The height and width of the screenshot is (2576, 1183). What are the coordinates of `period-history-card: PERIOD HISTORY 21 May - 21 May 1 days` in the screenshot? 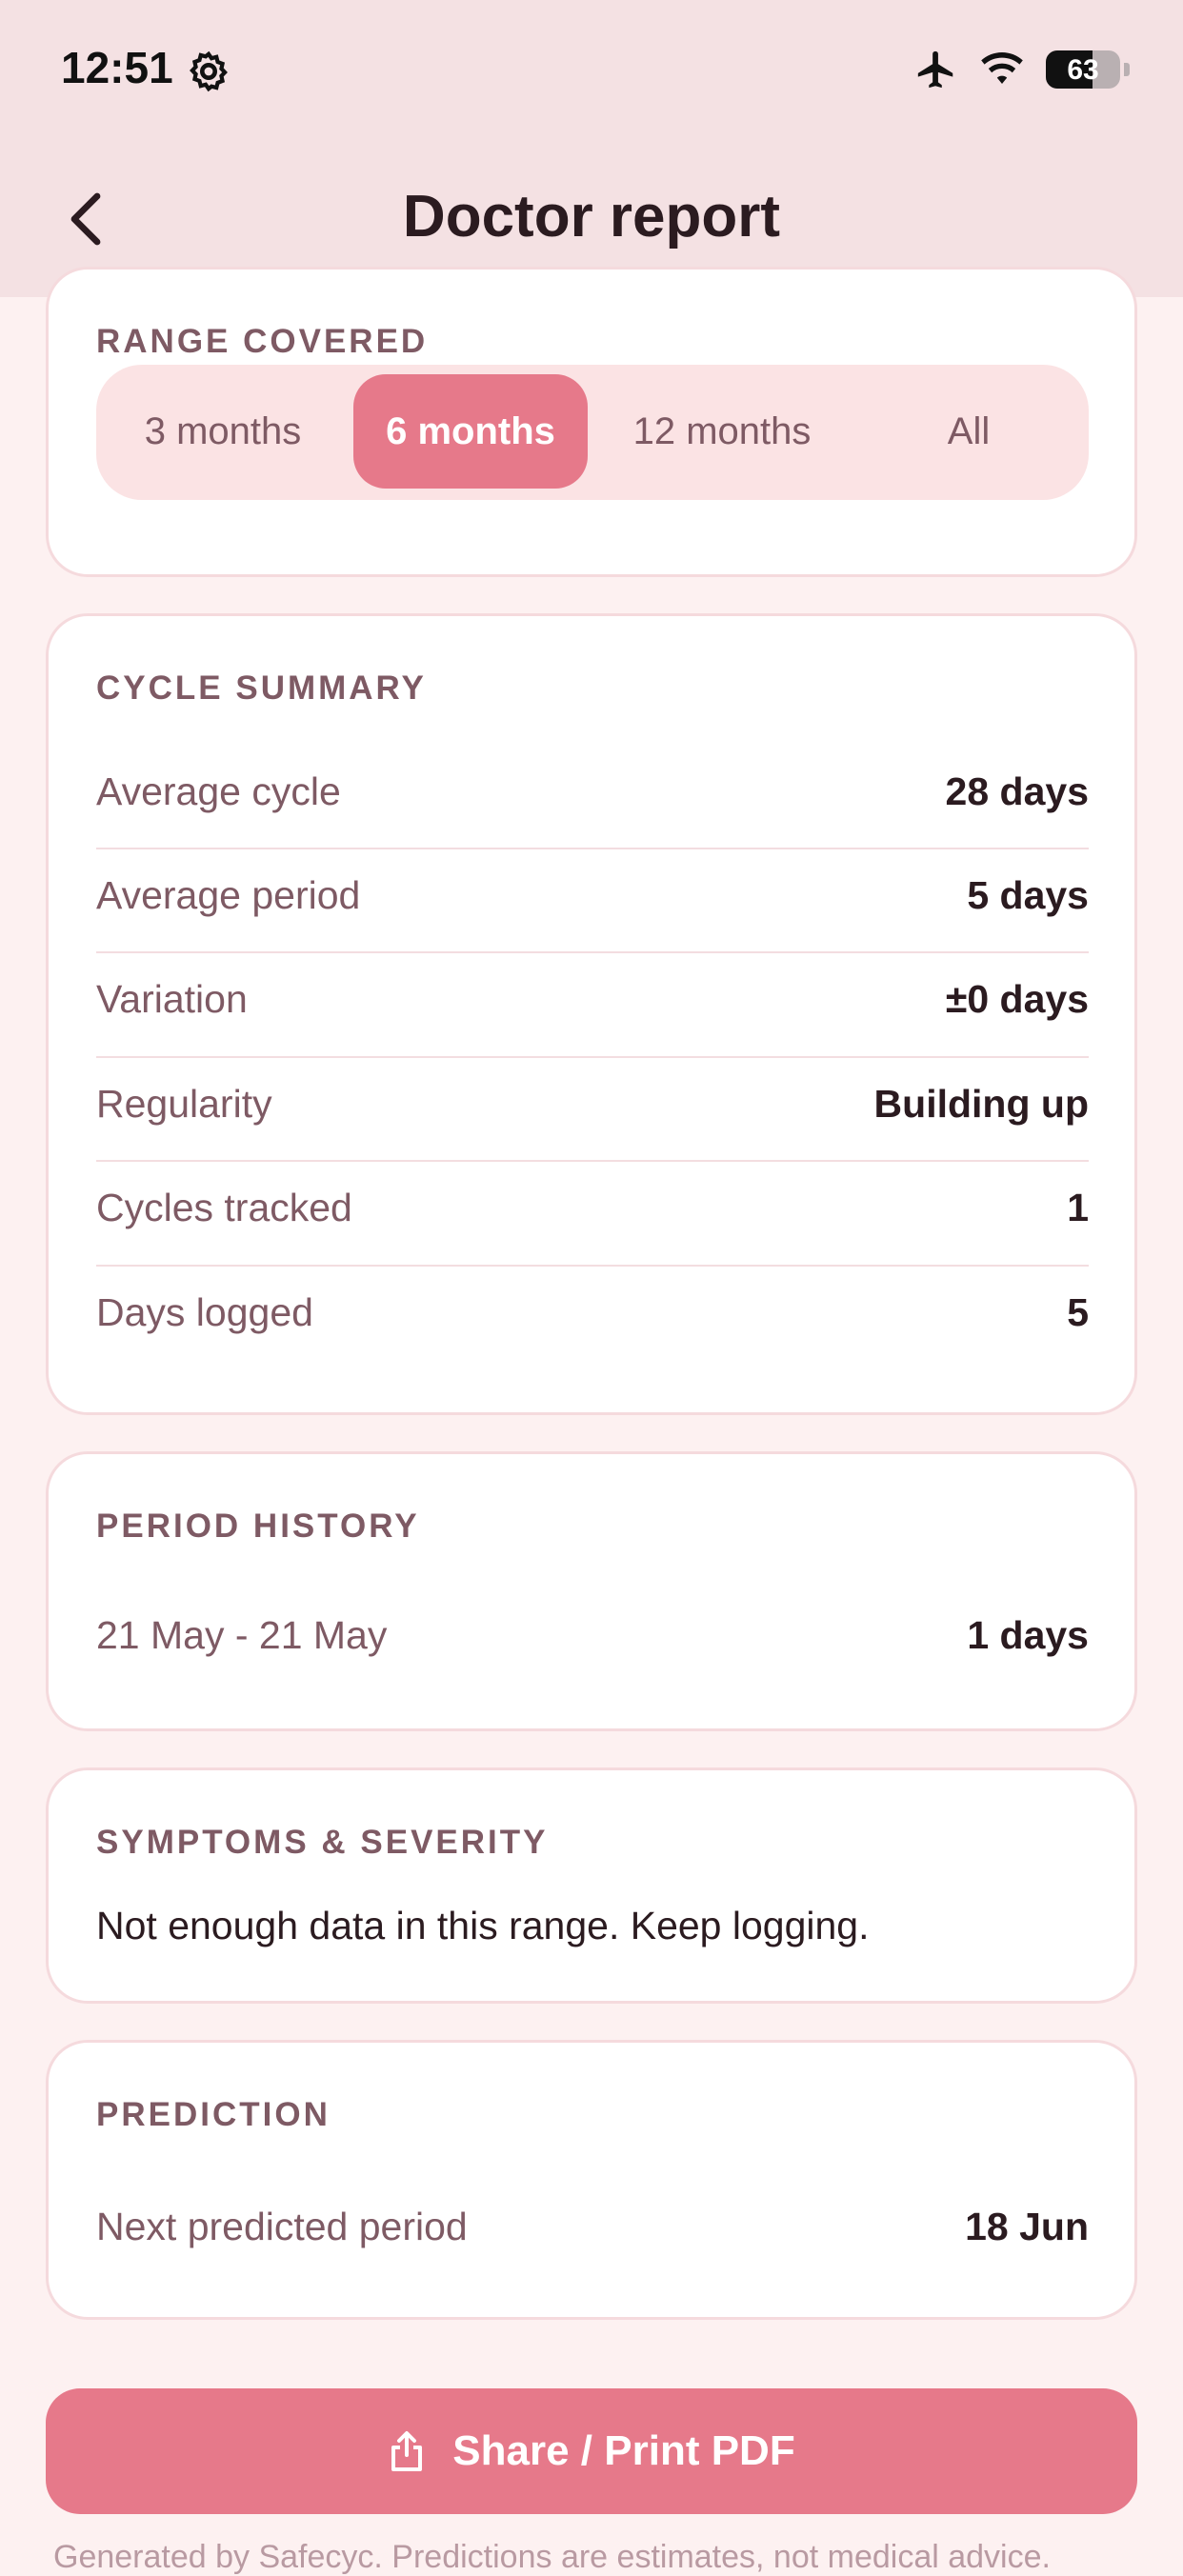 It's located at (591, 1591).